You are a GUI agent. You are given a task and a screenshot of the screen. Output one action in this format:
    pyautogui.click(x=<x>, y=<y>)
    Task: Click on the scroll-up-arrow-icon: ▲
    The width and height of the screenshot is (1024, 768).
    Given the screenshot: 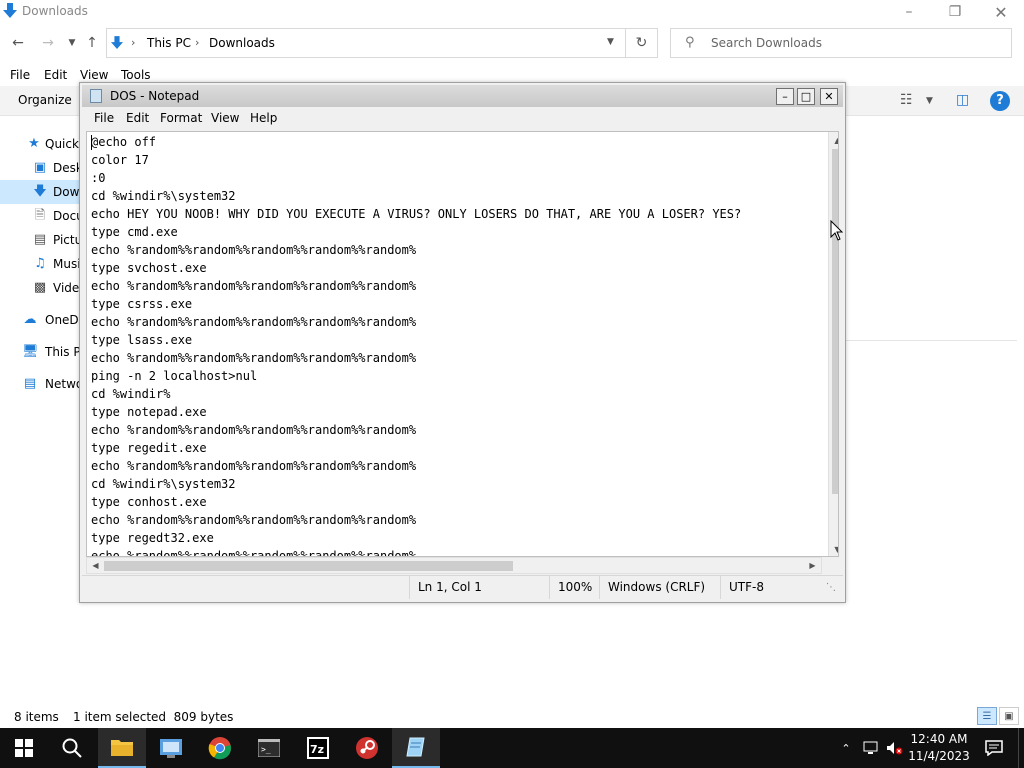 What is the action you would take?
    pyautogui.click(x=833, y=140)
    